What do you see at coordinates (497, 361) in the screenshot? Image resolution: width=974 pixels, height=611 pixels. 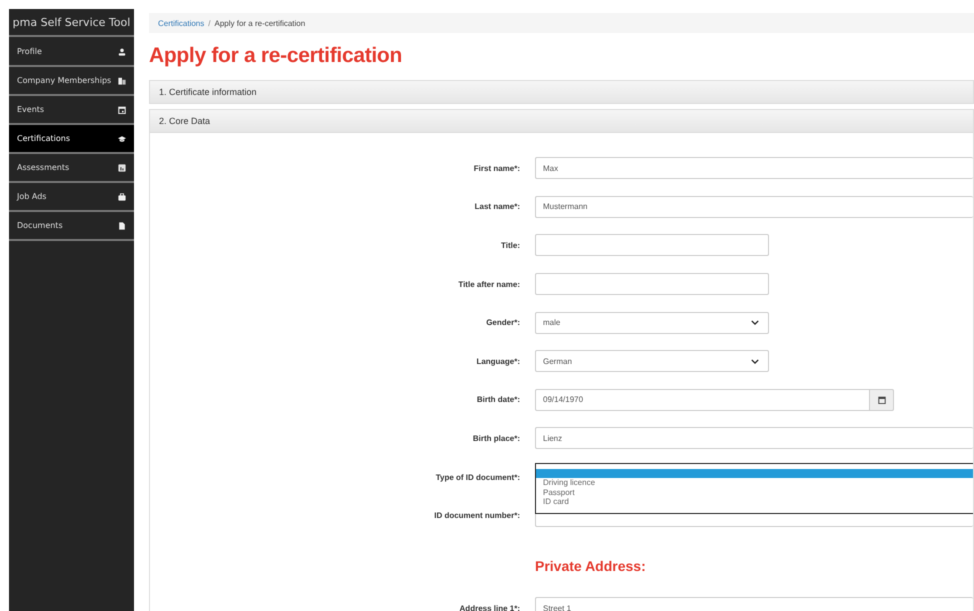 I see `field-label: Language*:` at bounding box center [497, 361].